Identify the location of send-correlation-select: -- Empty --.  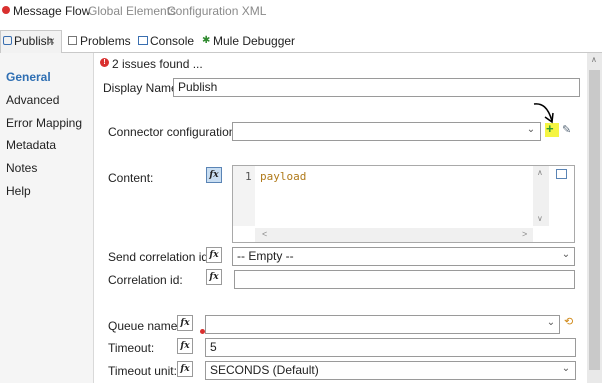
(403, 256).